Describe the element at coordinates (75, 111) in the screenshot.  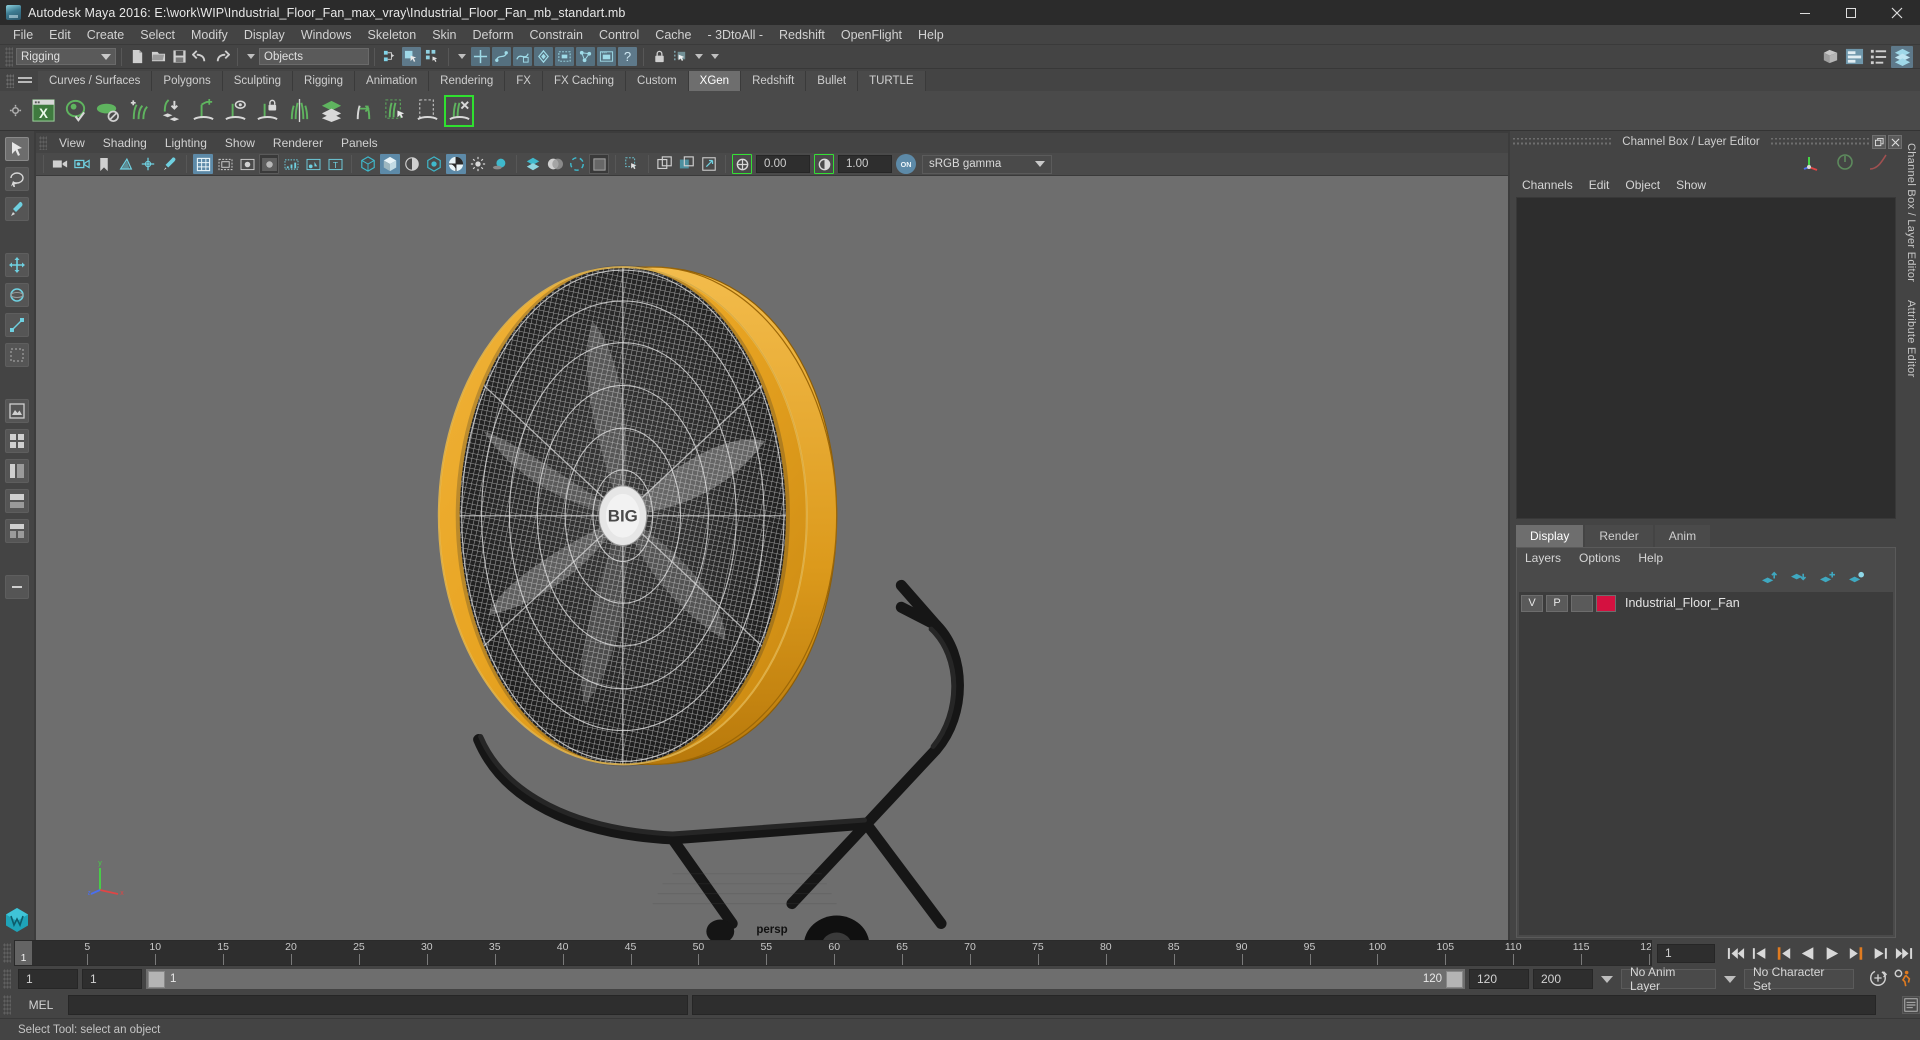
I see `xgen-preview-icon` at that location.